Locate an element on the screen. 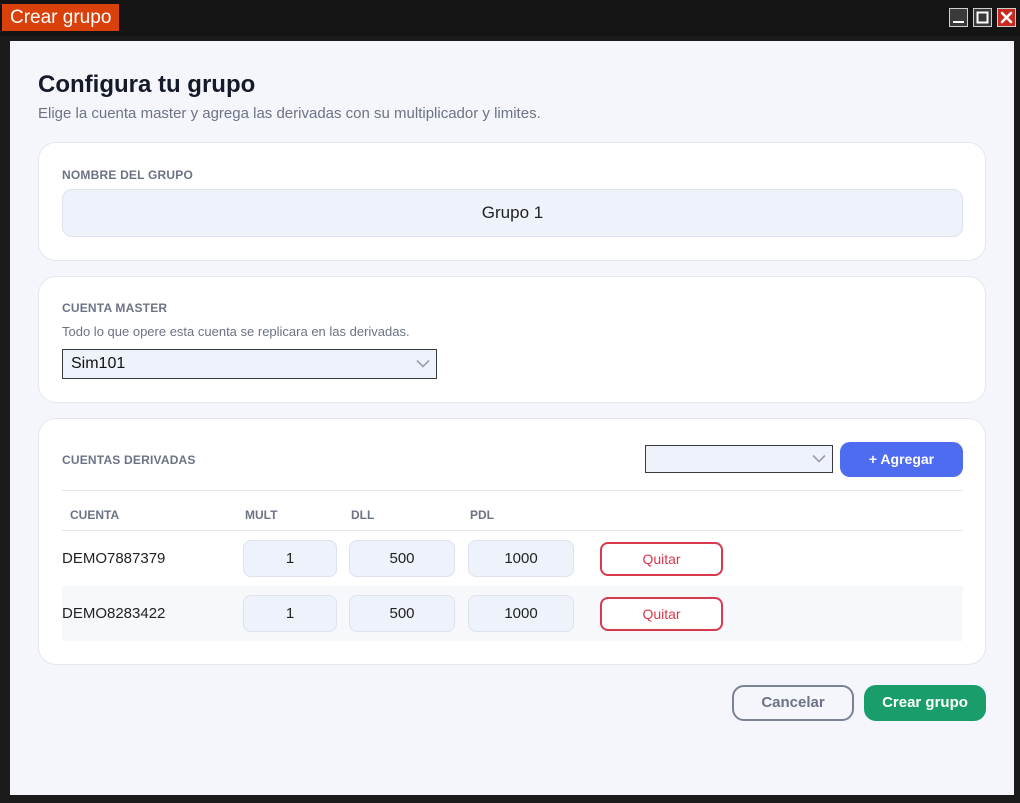  master-account-select: Sim101 is located at coordinates (249, 364).